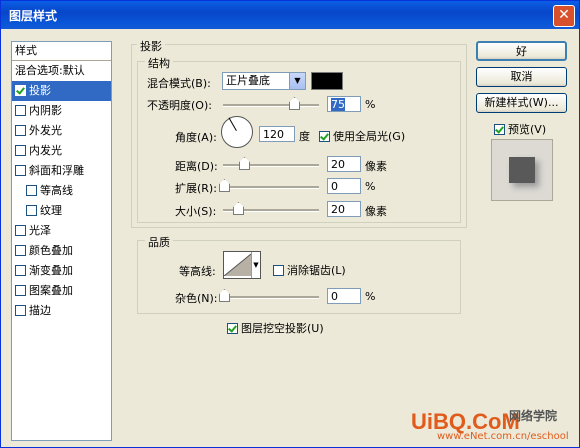 The height and width of the screenshot is (448, 580). I want to click on style-item: 外发光, so click(61, 131).